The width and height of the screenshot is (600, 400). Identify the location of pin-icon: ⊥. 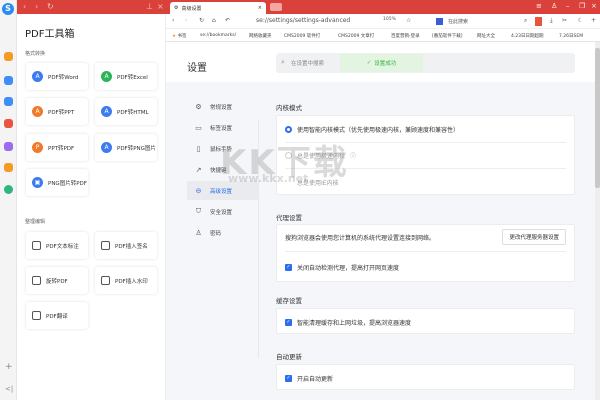
(149, 6).